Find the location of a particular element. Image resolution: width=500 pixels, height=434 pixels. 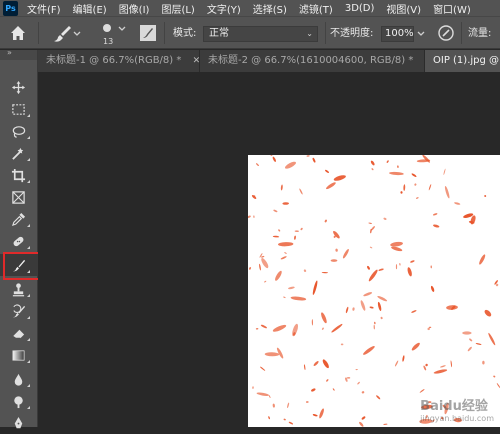

panel-collapse-handle: » is located at coordinates (18, 54).